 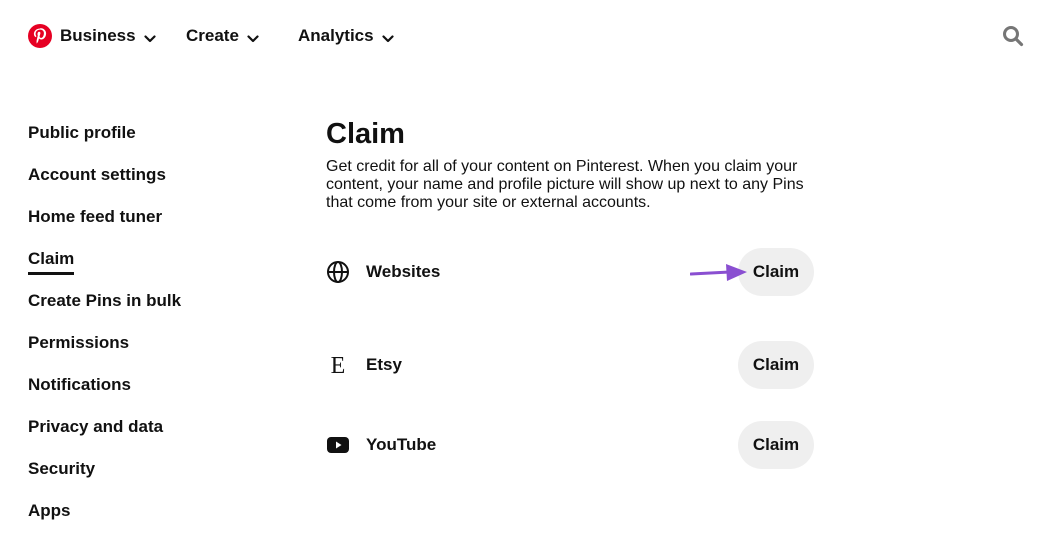 I want to click on sidebar-item-privacy-and-data: Privacy and data, so click(x=158, y=433).